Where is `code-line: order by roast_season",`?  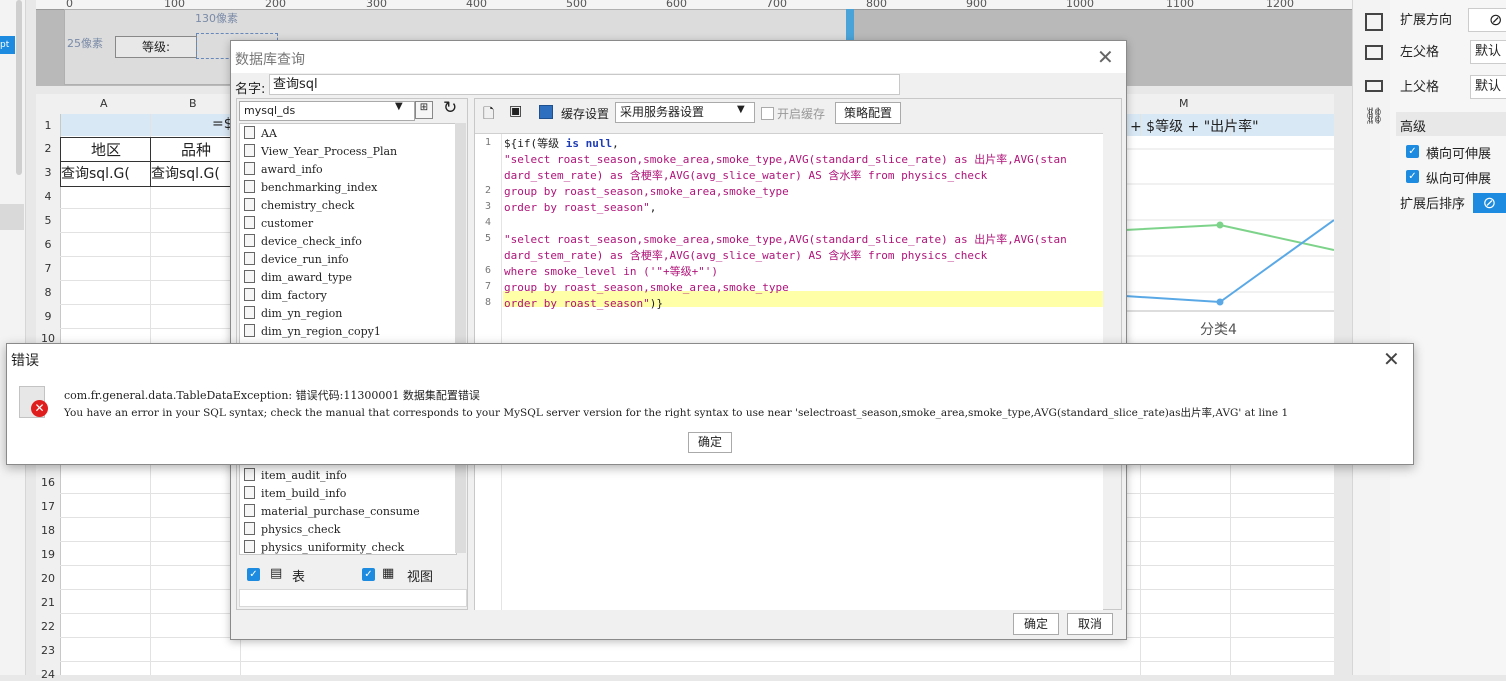 code-line: order by roast_season", is located at coordinates (580, 208).